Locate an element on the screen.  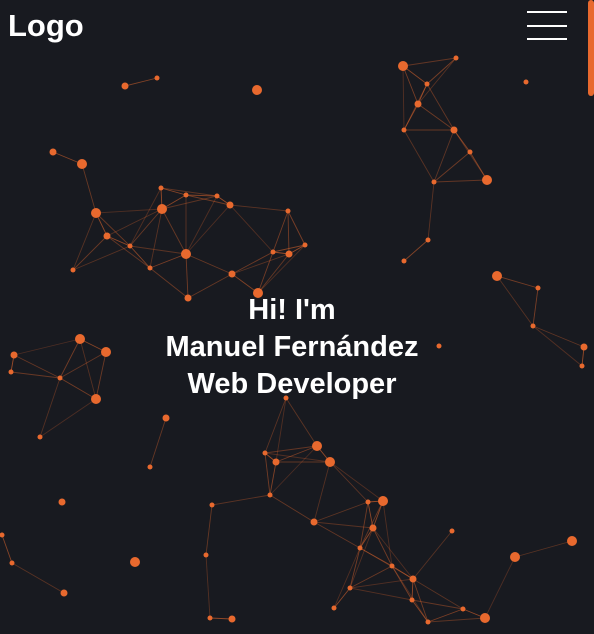
hero-greeting: Hi! I'm is located at coordinates (292, 310).